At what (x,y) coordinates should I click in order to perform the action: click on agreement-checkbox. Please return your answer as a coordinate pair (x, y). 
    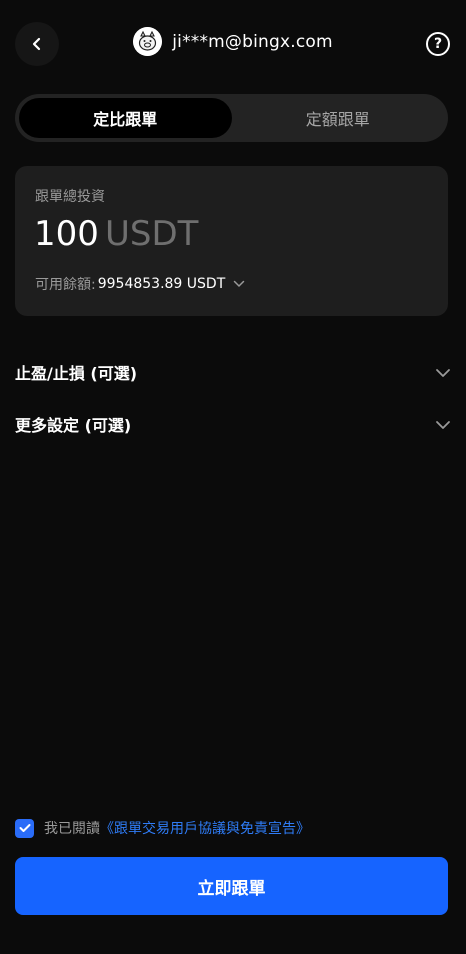
    Looking at the image, I should click on (24, 828).